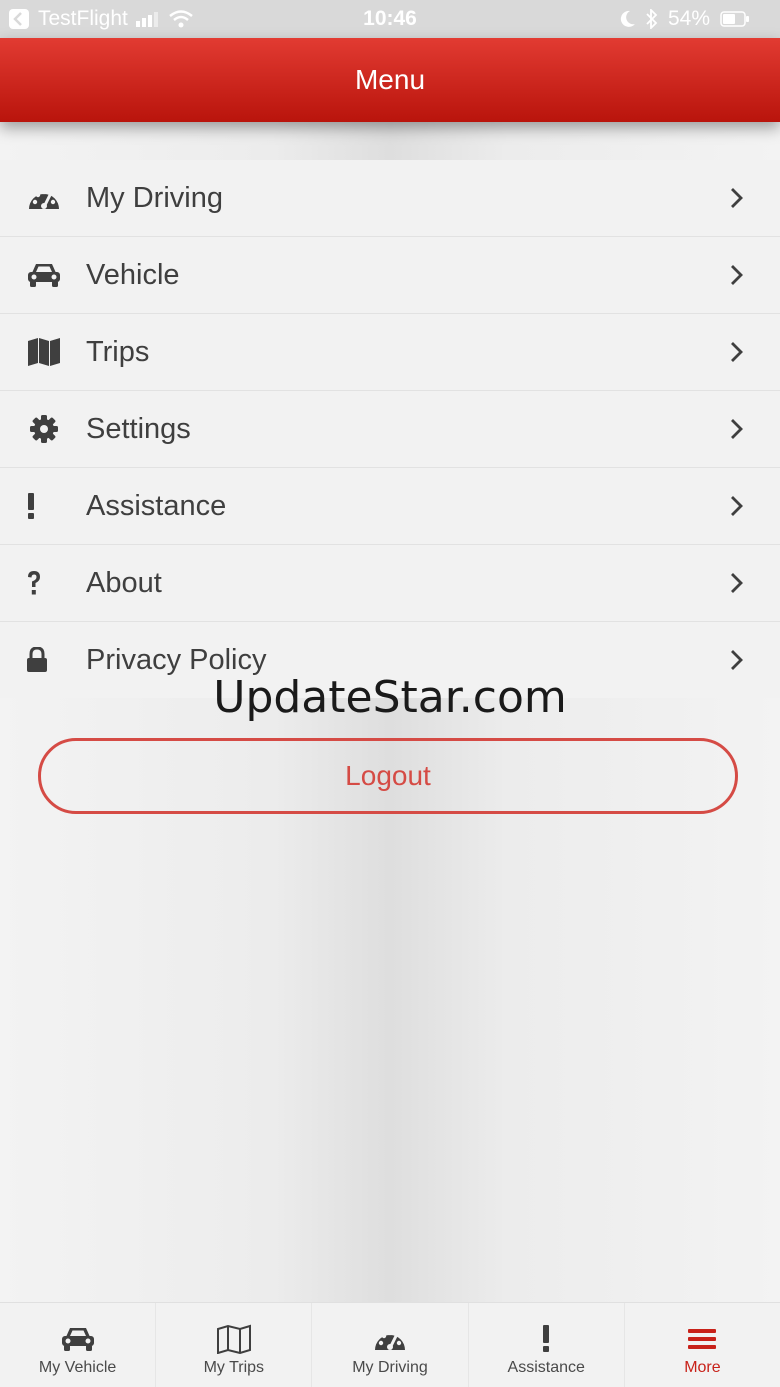 This screenshot has height=1387, width=780. What do you see at coordinates (118, 351) in the screenshot?
I see `menu-item-label: Trips` at bounding box center [118, 351].